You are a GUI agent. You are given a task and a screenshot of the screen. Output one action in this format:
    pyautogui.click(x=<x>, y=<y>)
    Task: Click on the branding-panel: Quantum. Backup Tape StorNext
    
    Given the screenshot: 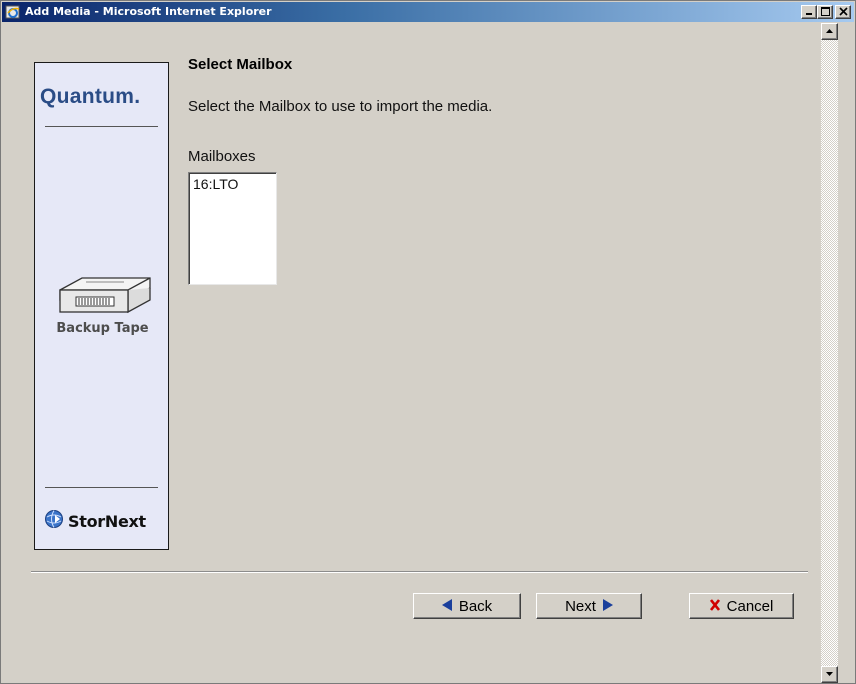 What is the action you would take?
    pyautogui.click(x=101, y=306)
    